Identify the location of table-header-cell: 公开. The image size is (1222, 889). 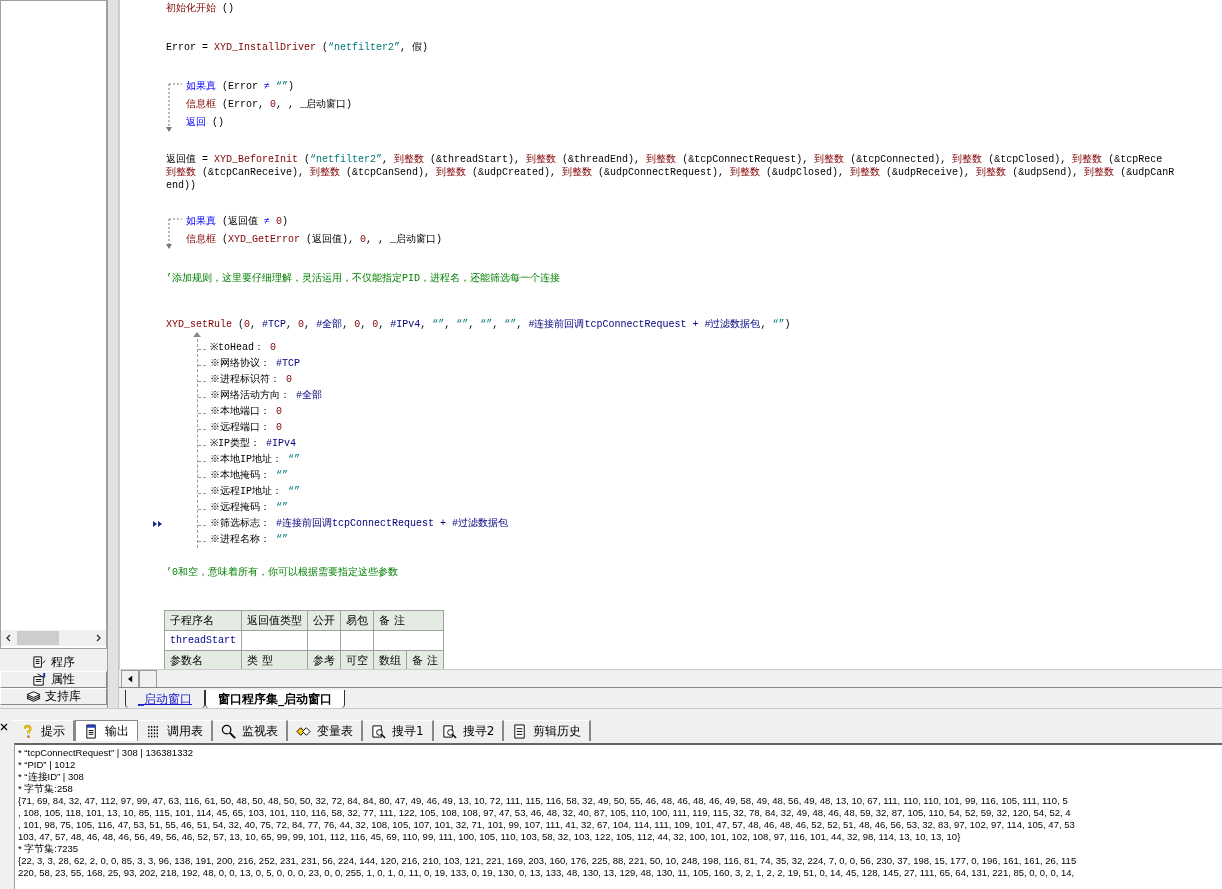
(324, 620).